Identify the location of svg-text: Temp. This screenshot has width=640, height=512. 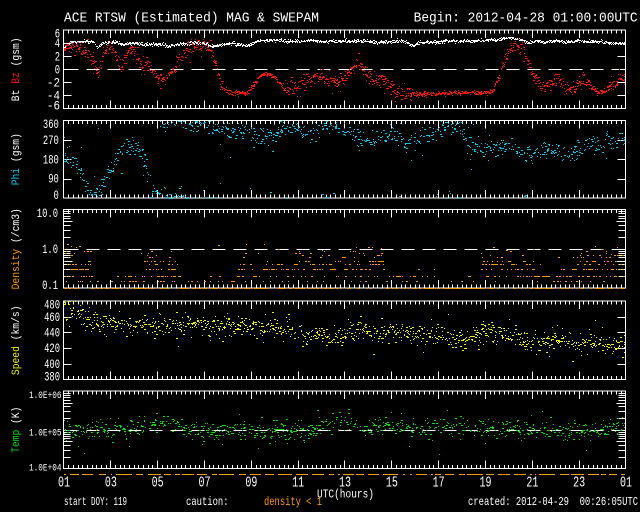
(17, 441).